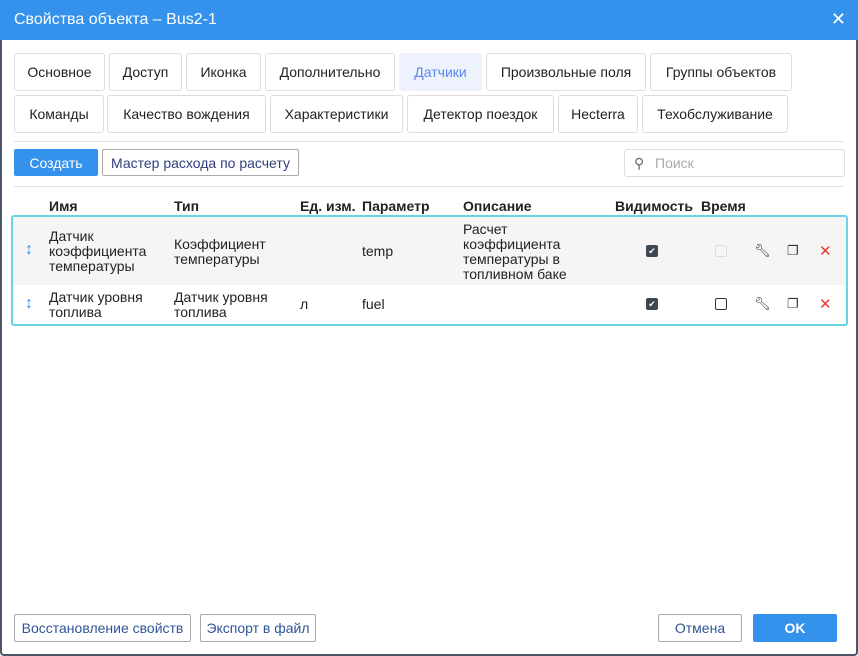 The width and height of the screenshot is (858, 656). What do you see at coordinates (96, 304) in the screenshot?
I see `sensor-name: Датчик уровня топлива` at bounding box center [96, 304].